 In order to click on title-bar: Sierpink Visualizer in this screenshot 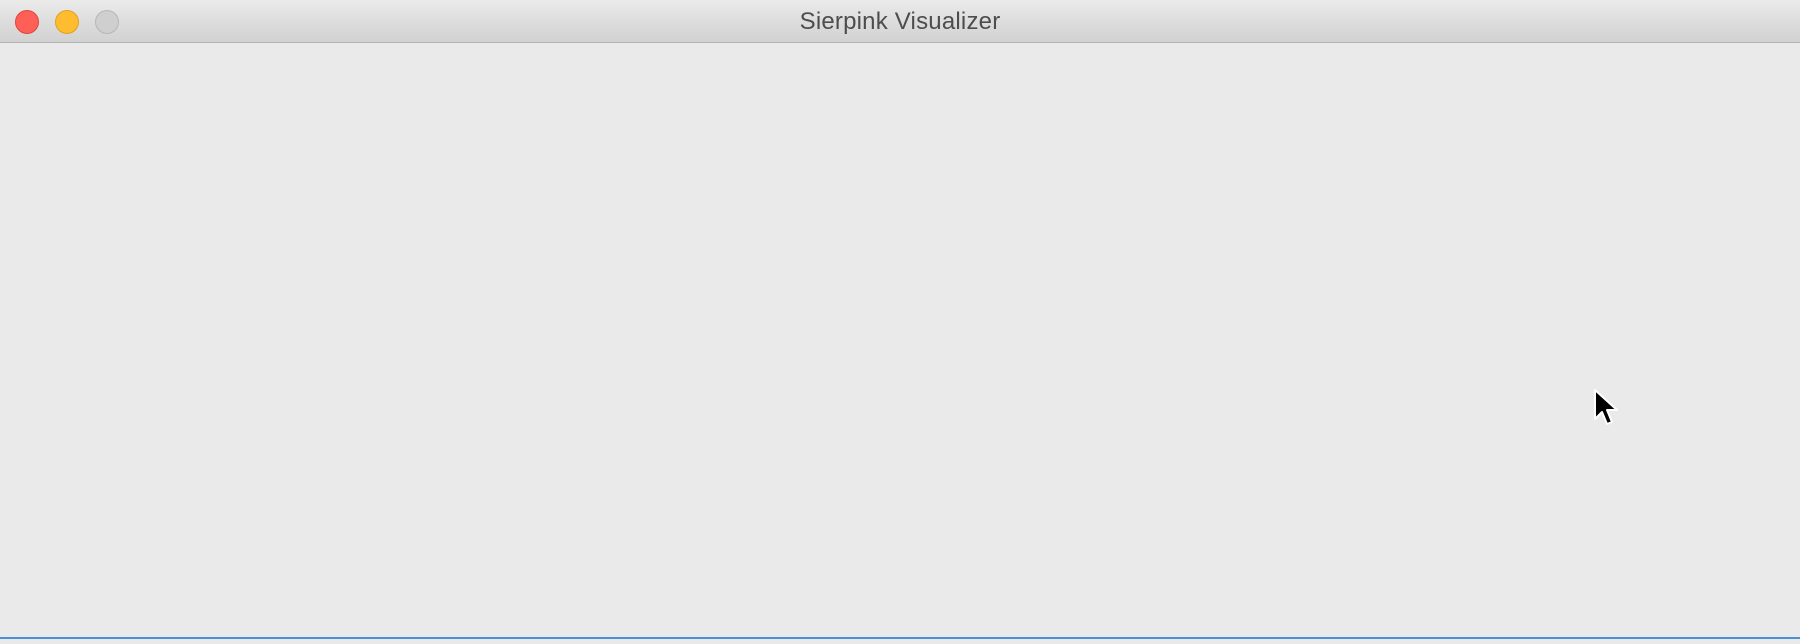, I will do `click(900, 21)`.